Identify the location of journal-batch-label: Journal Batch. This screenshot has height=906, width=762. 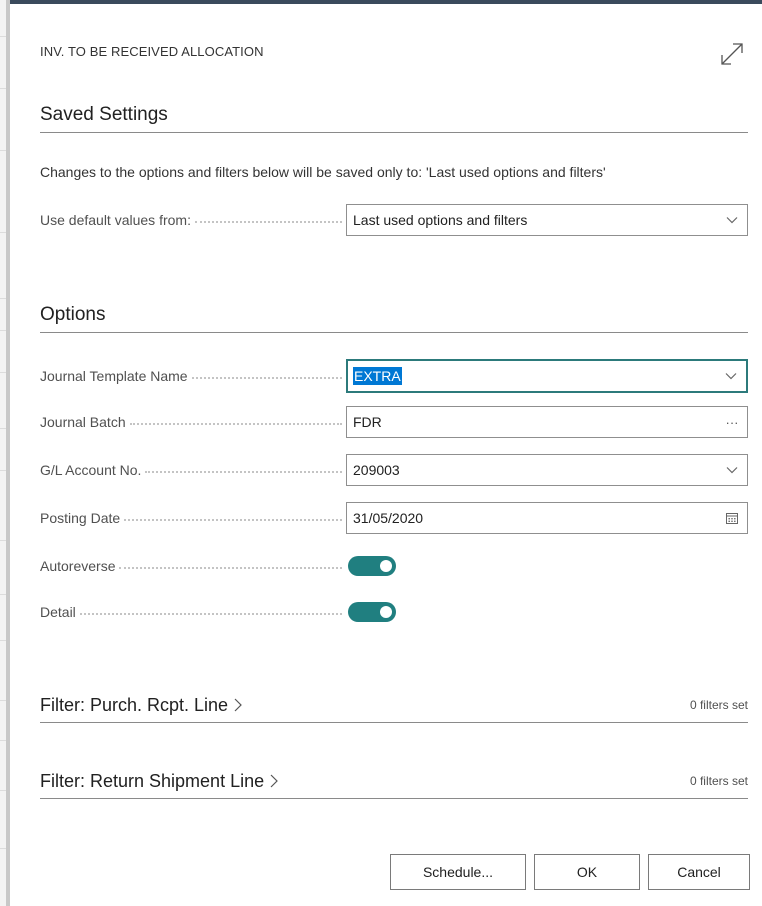
(191, 422).